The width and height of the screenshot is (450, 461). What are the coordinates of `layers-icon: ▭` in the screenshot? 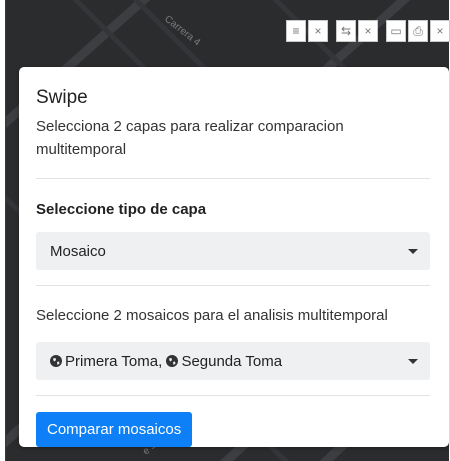 It's located at (396, 31).